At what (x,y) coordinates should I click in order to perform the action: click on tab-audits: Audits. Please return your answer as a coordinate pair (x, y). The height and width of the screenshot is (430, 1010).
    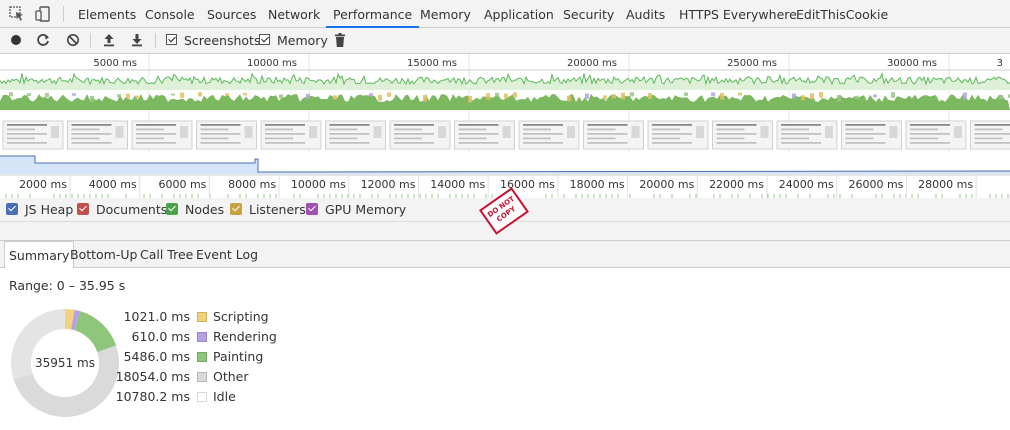
    Looking at the image, I should click on (645, 14).